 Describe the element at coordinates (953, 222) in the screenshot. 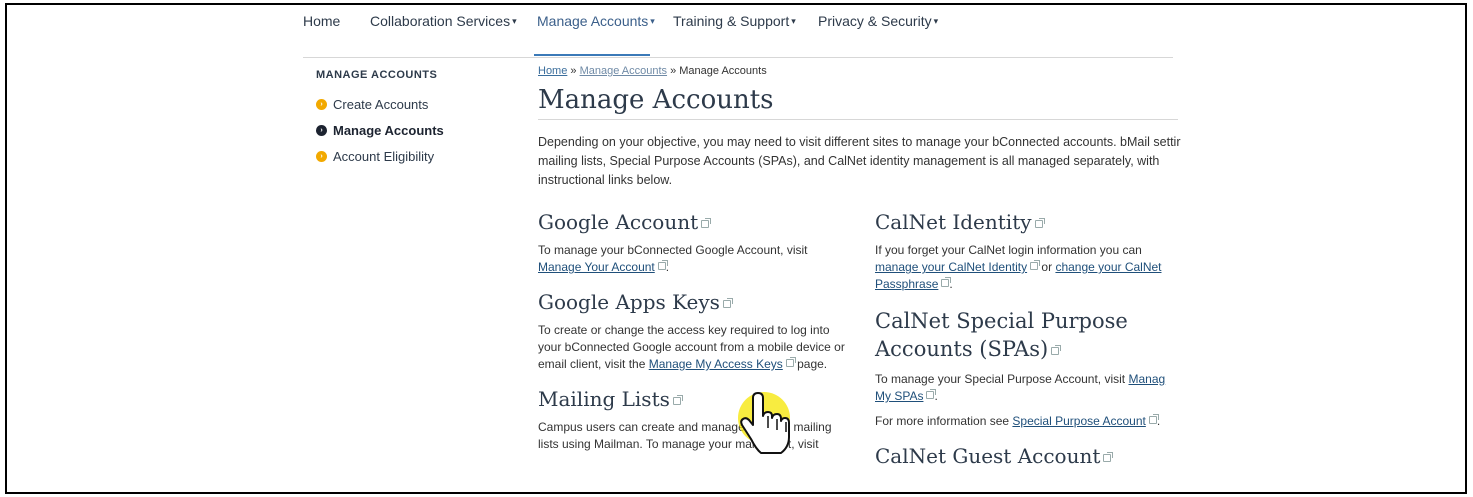

I see `calnet-identity-heading: CalNet Identity` at that location.